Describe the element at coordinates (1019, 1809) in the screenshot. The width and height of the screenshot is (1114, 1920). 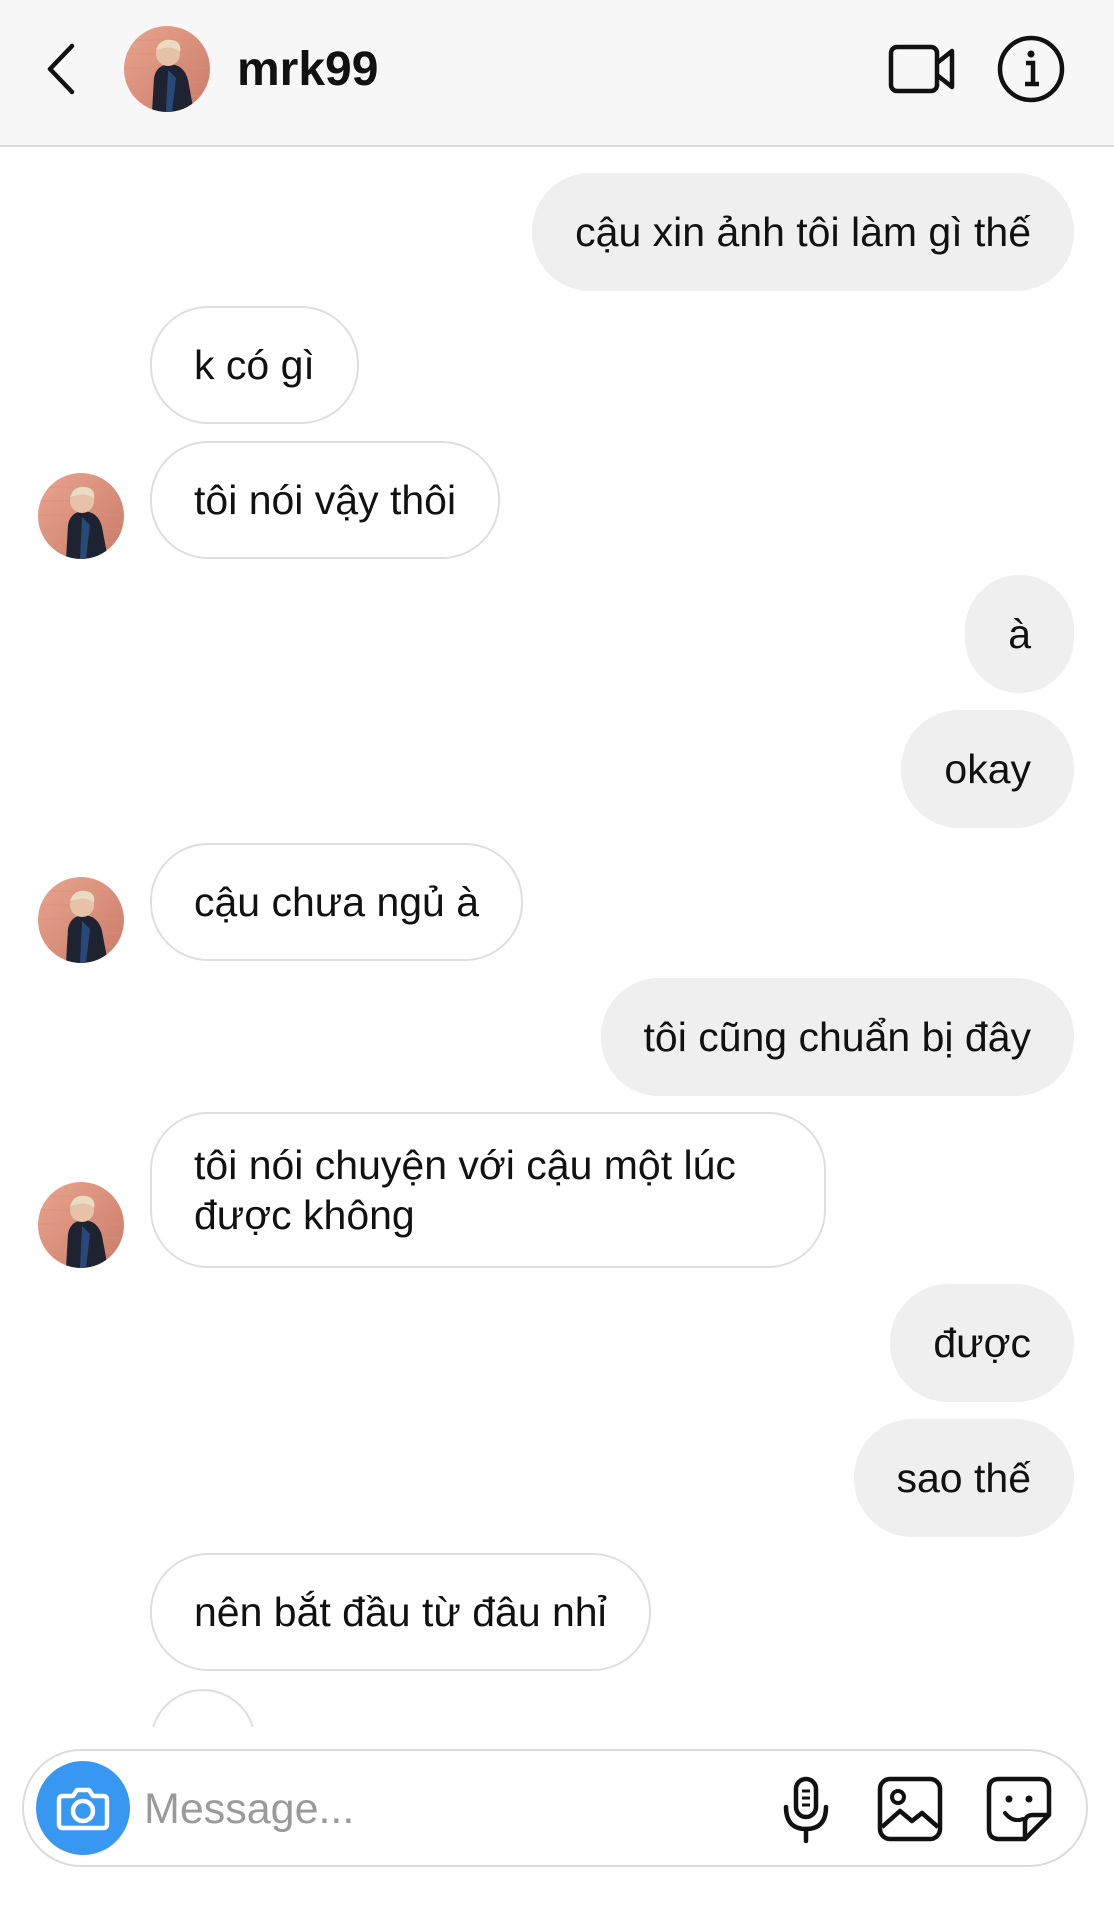
I see `sticker-icon` at that location.